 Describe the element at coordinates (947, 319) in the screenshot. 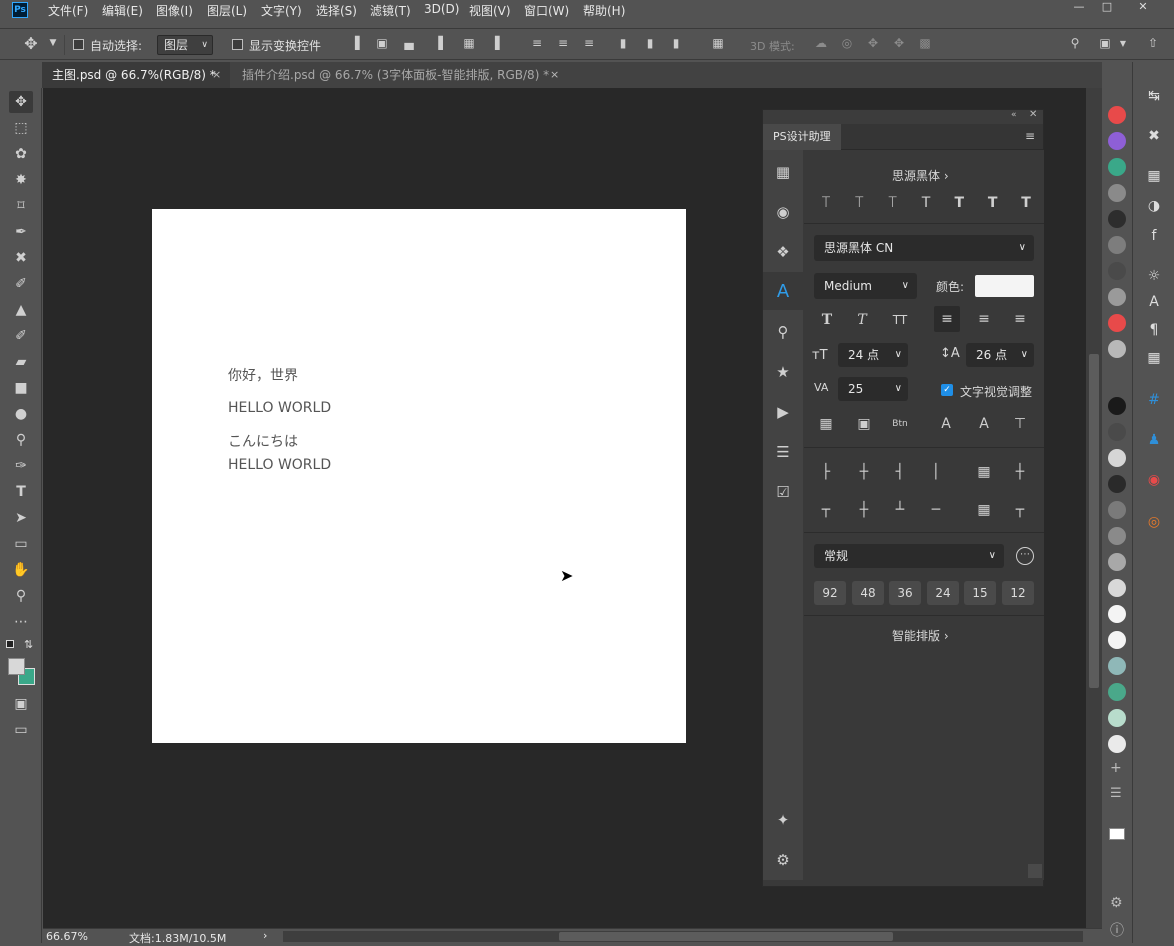

I see `text-align-left-icon: ≡` at that location.